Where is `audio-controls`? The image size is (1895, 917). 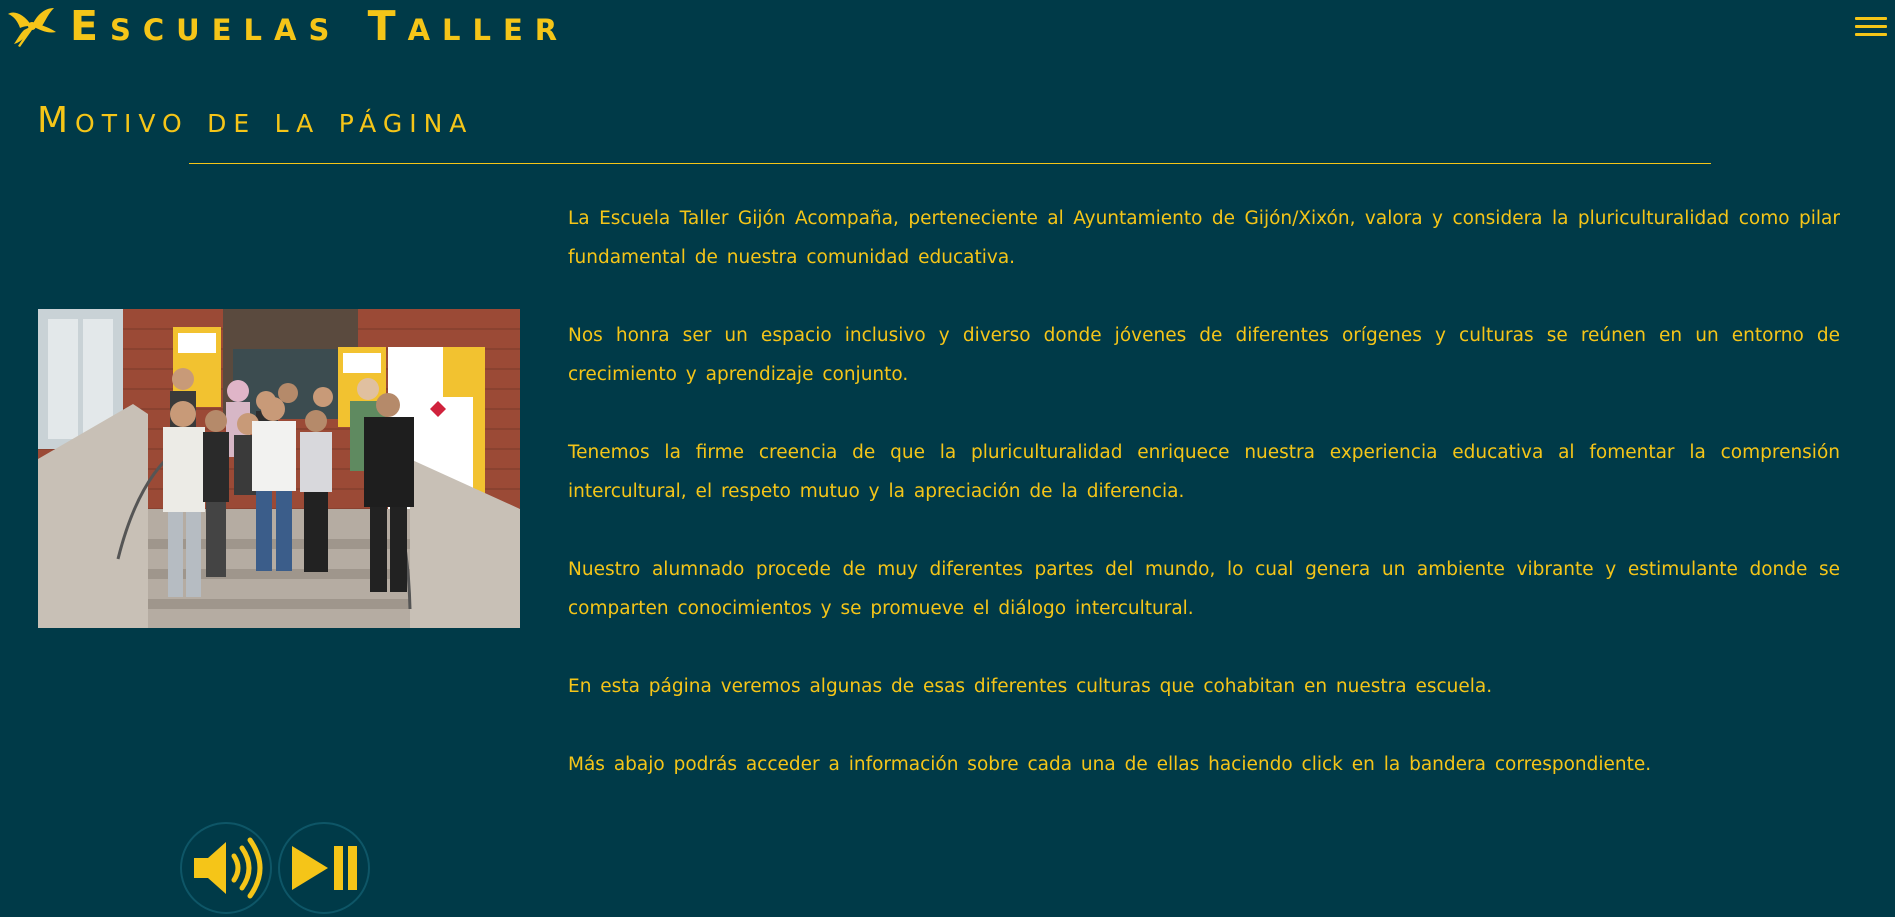 audio-controls is located at coordinates (280, 868).